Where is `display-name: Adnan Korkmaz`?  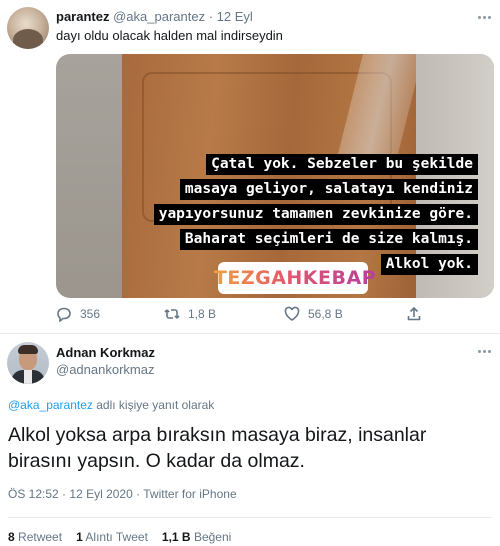
display-name: Adnan Korkmaz is located at coordinates (105, 352).